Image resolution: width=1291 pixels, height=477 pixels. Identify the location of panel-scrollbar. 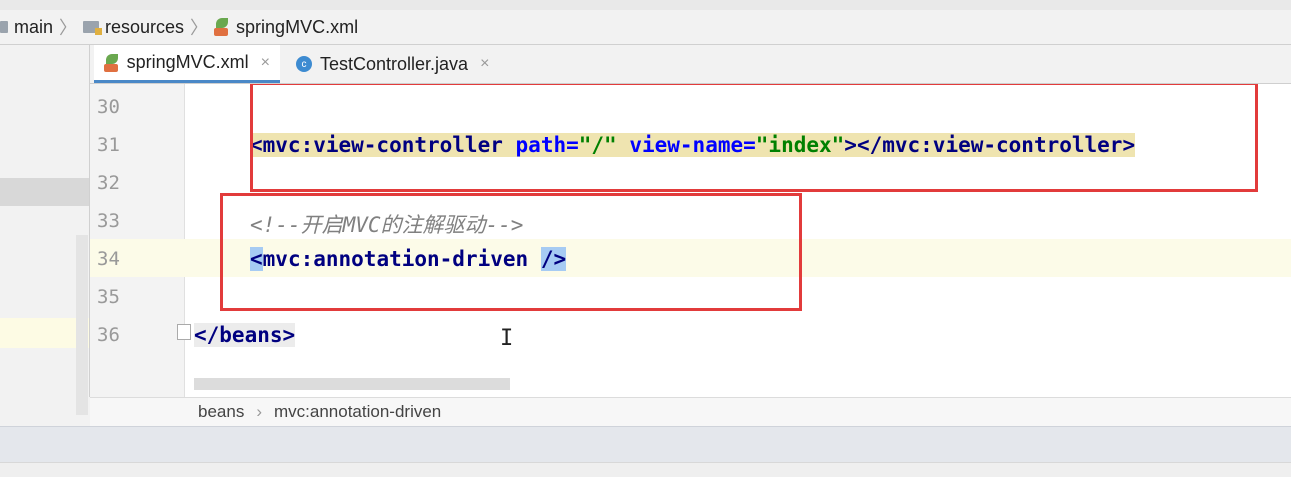
(82, 325).